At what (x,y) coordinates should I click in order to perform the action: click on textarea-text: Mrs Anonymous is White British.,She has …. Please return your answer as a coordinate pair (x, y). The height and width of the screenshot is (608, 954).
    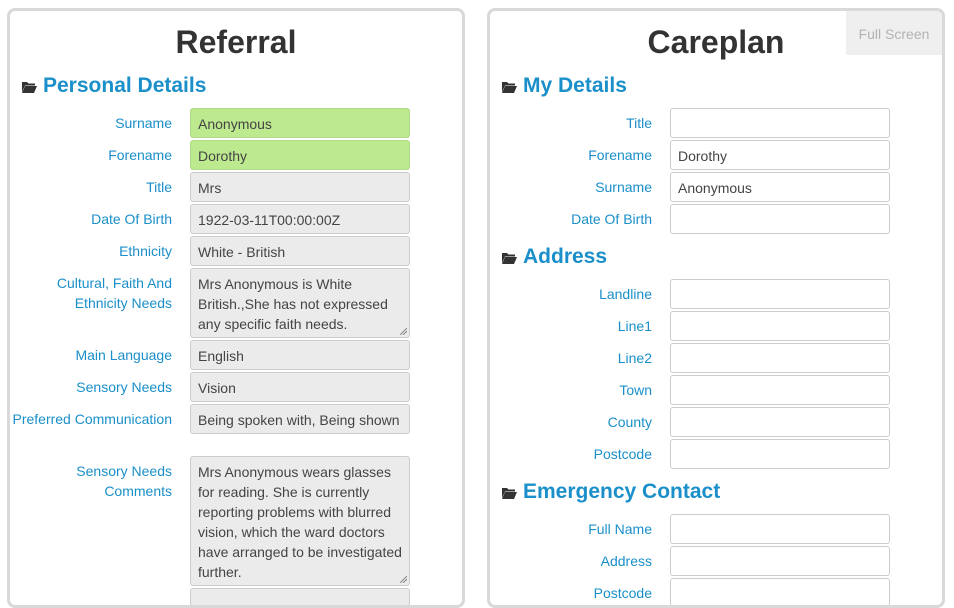
    Looking at the image, I should click on (293, 304).